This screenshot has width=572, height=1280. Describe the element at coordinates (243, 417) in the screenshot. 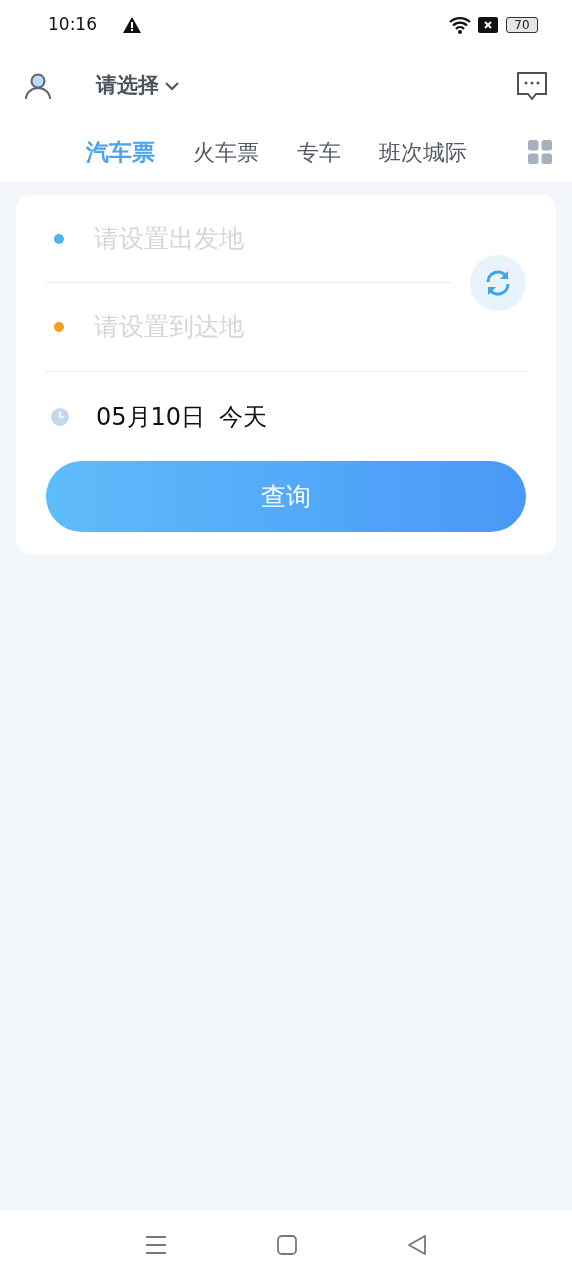

I see `day-text: 今天` at that location.